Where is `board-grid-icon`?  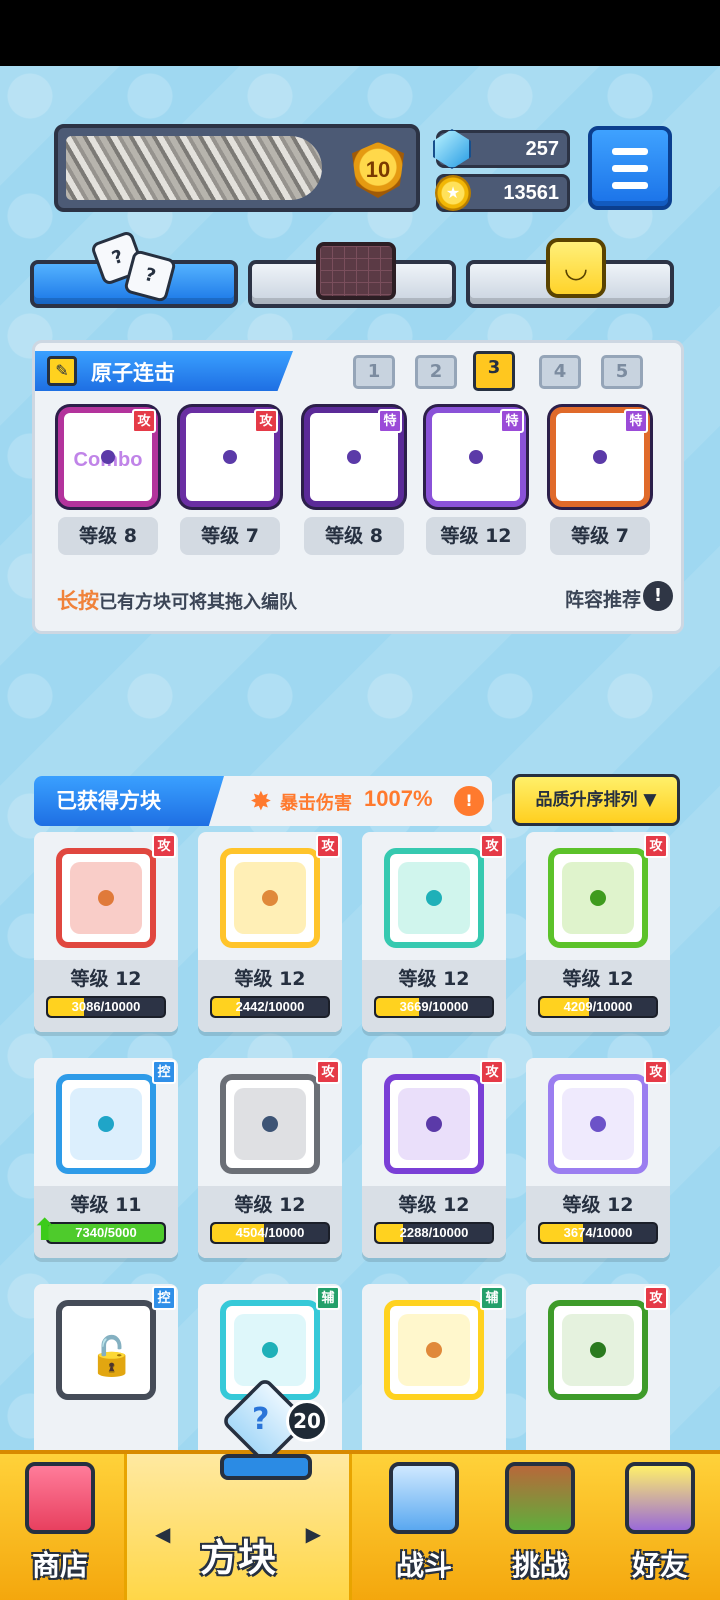
board-grid-icon is located at coordinates (356, 271).